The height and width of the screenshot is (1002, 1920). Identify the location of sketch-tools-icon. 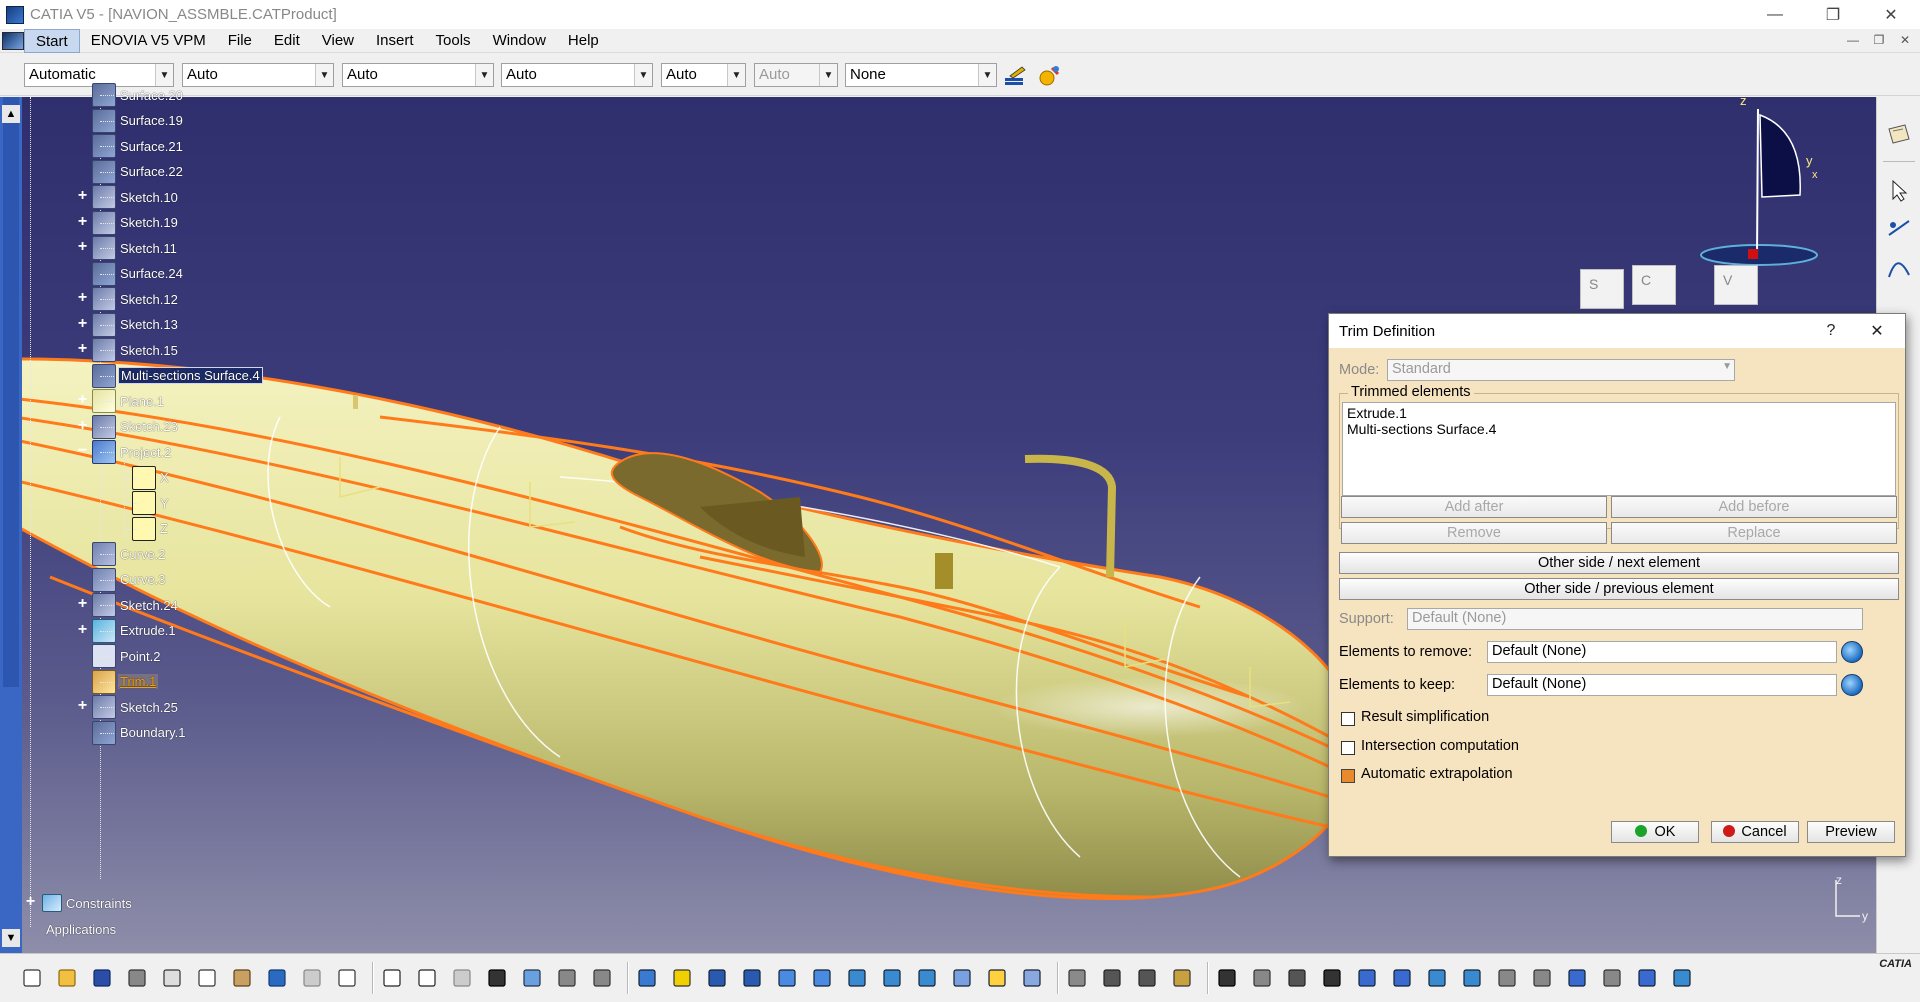
(1507, 978).